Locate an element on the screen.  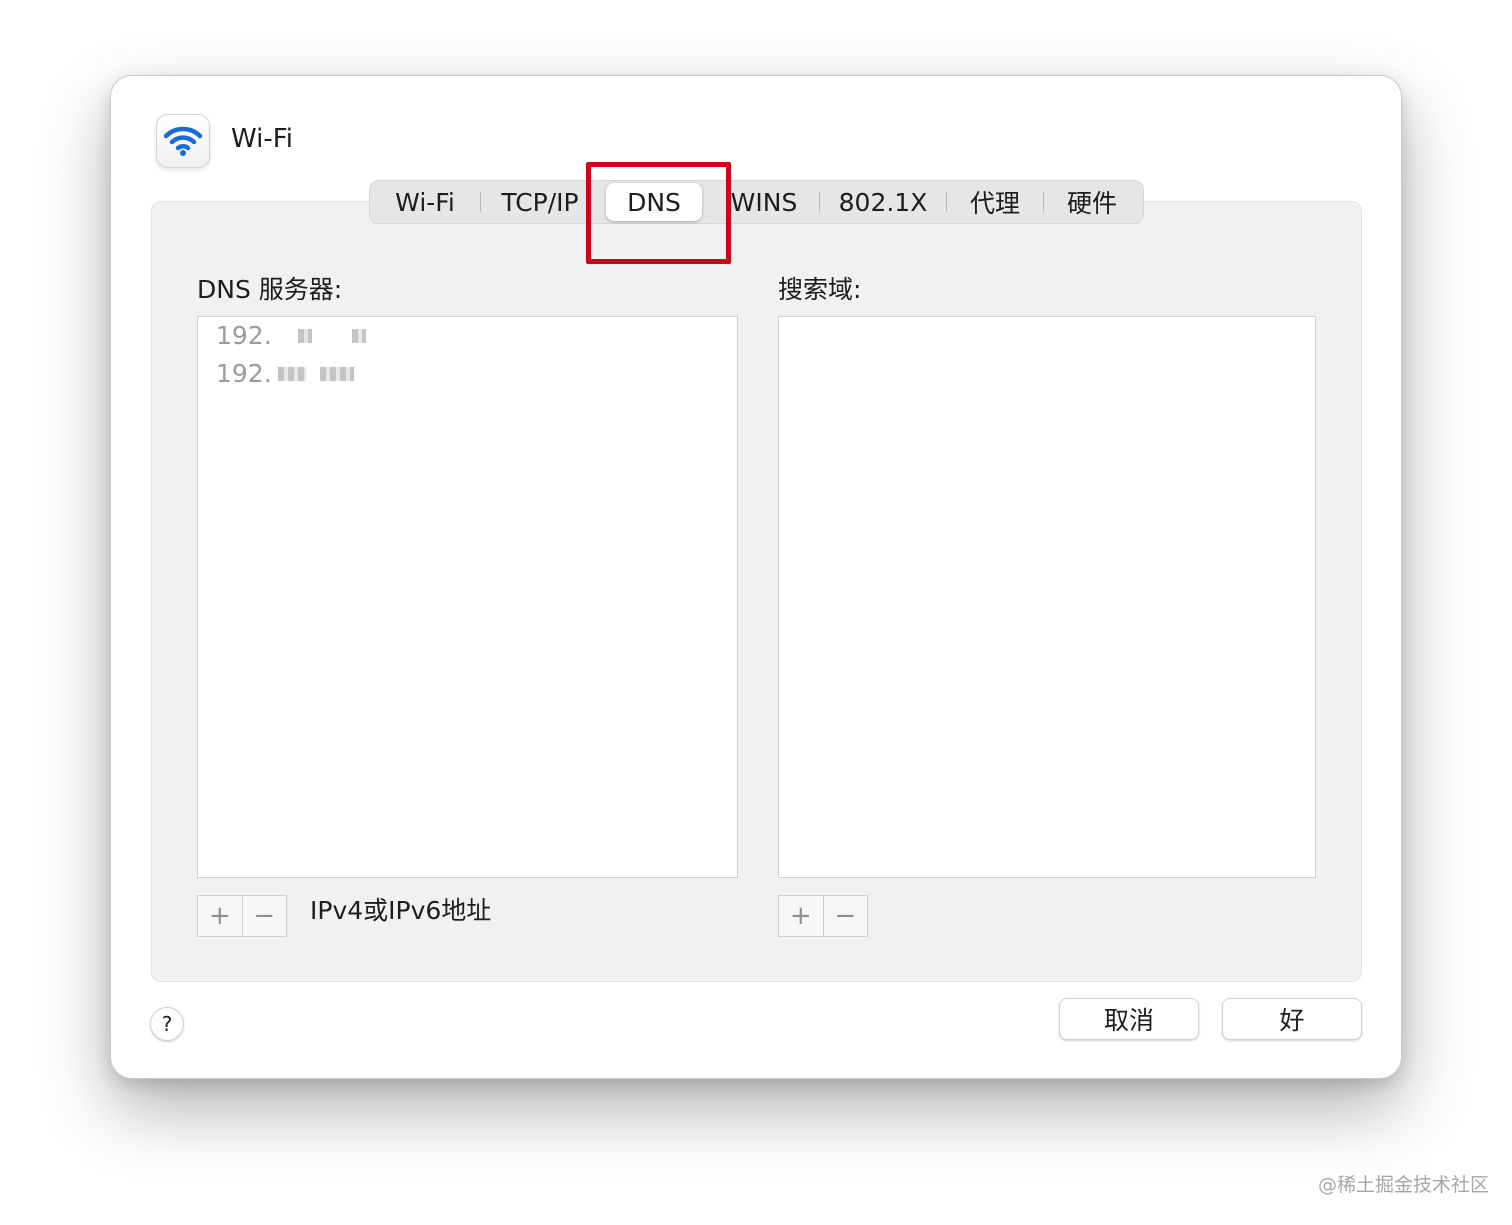
add-search-domain-button: + is located at coordinates (801, 916).